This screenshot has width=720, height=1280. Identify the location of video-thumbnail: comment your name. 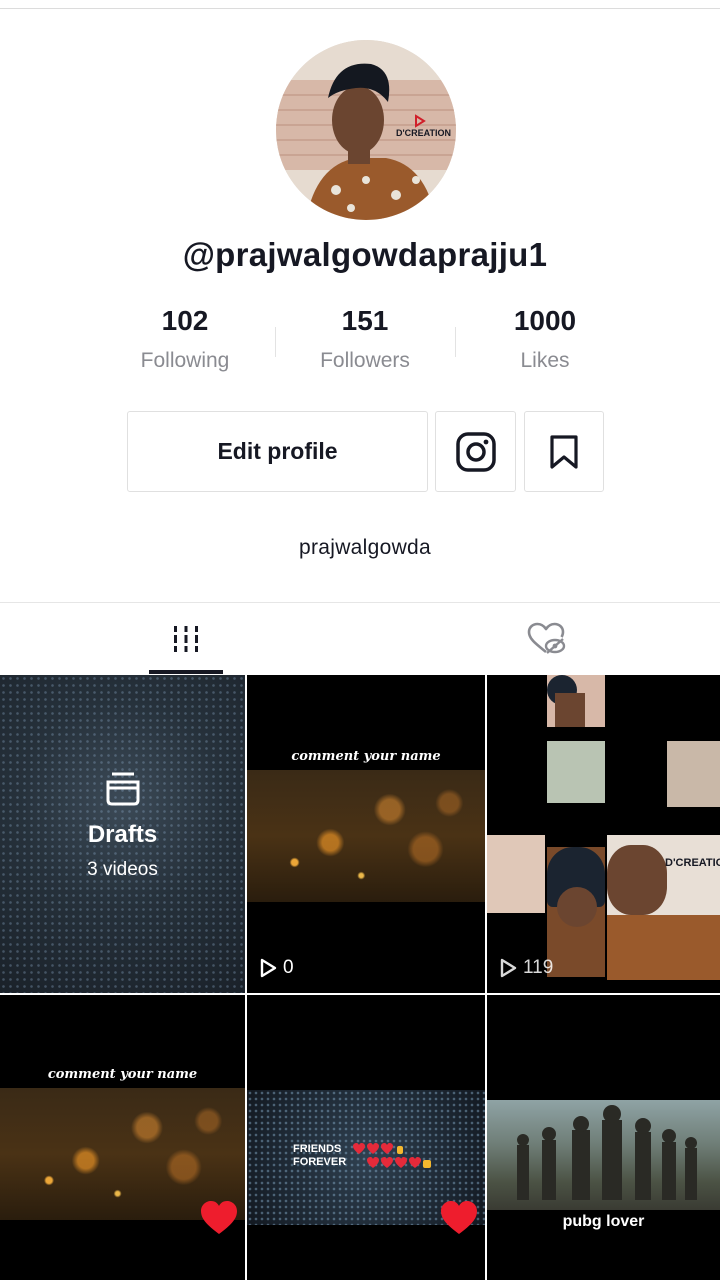
(122, 1137).